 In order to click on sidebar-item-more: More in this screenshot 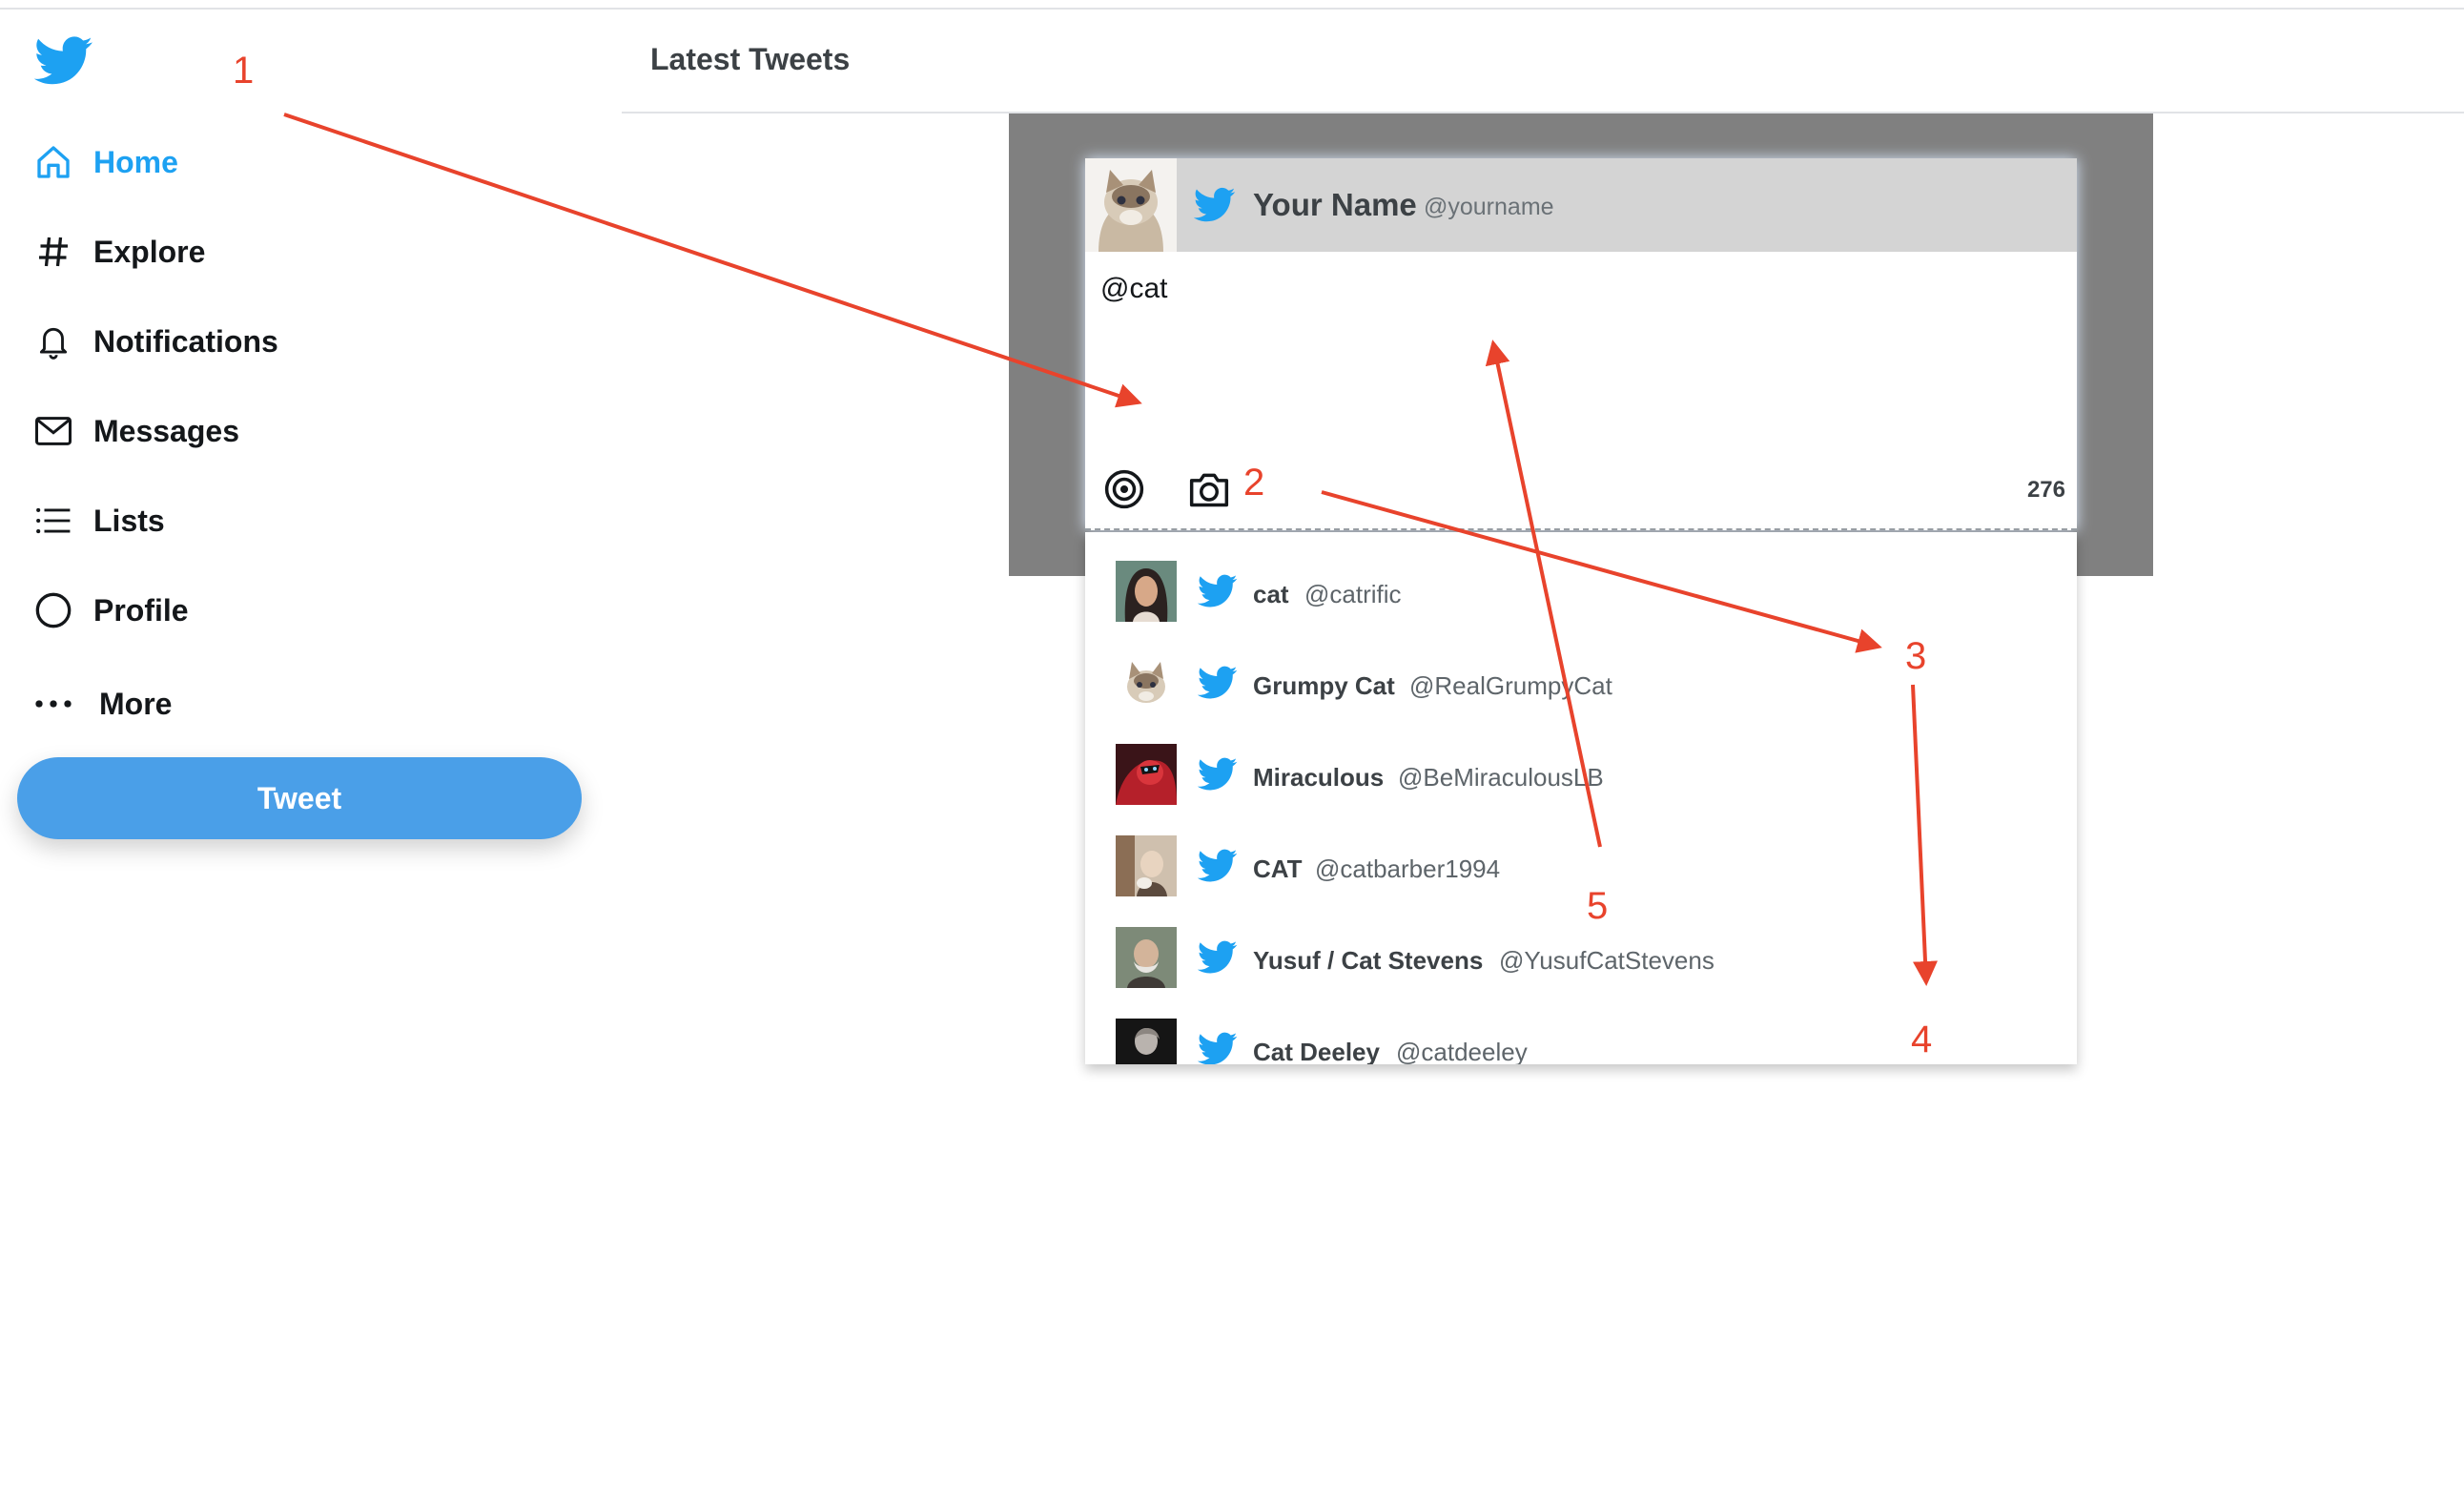, I will do `click(102, 703)`.